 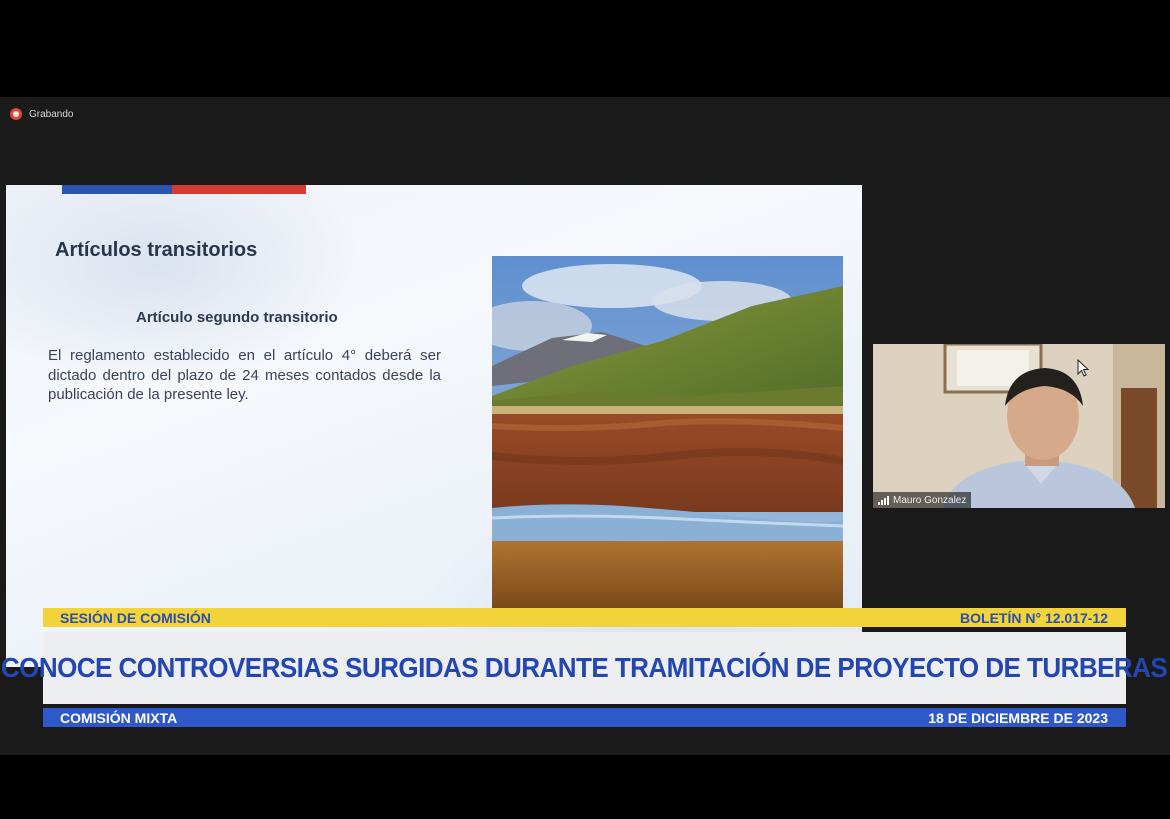 I want to click on participant-video-tile: Mauro Gonzalez, so click(x=1019, y=426).